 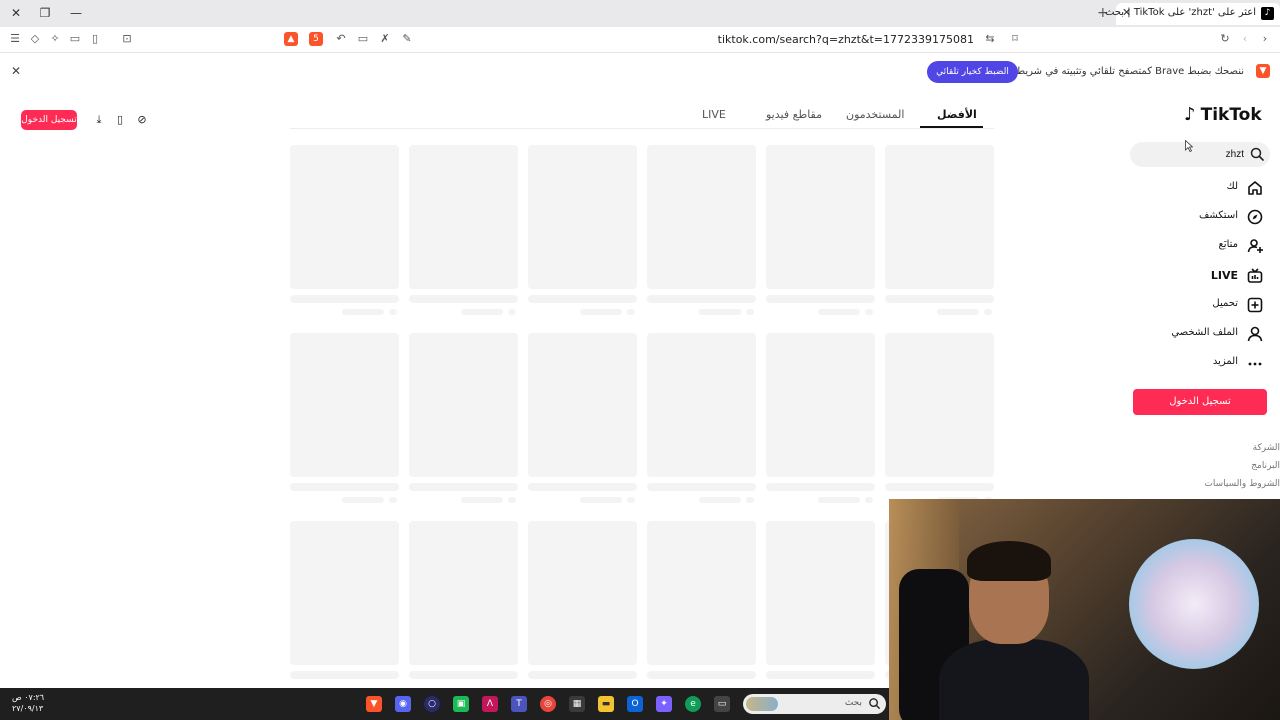 I want to click on footer-link-program: البرنامج, so click(x=1265, y=466).